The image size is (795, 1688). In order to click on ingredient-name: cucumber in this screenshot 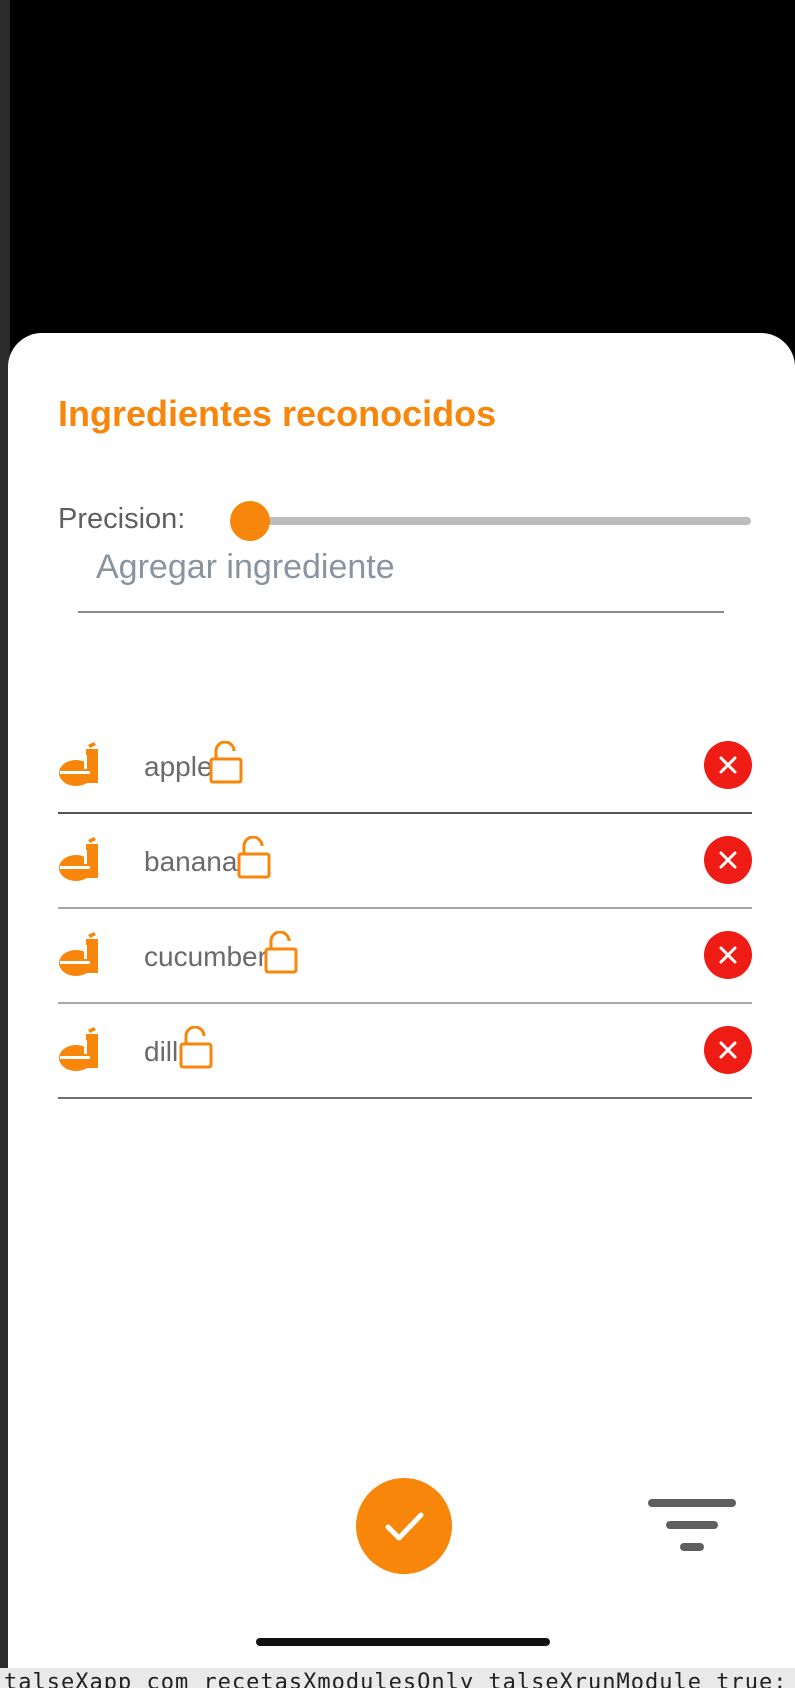, I will do `click(205, 956)`.